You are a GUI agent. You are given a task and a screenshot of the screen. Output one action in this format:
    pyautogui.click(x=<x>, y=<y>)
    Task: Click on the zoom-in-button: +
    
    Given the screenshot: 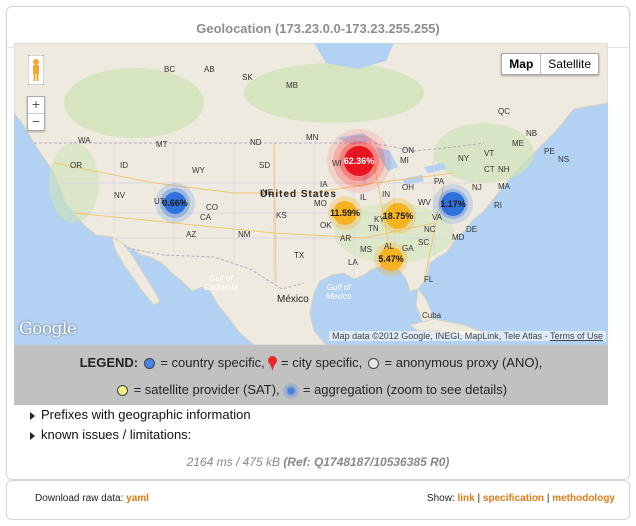 What is the action you would take?
    pyautogui.click(x=36, y=105)
    